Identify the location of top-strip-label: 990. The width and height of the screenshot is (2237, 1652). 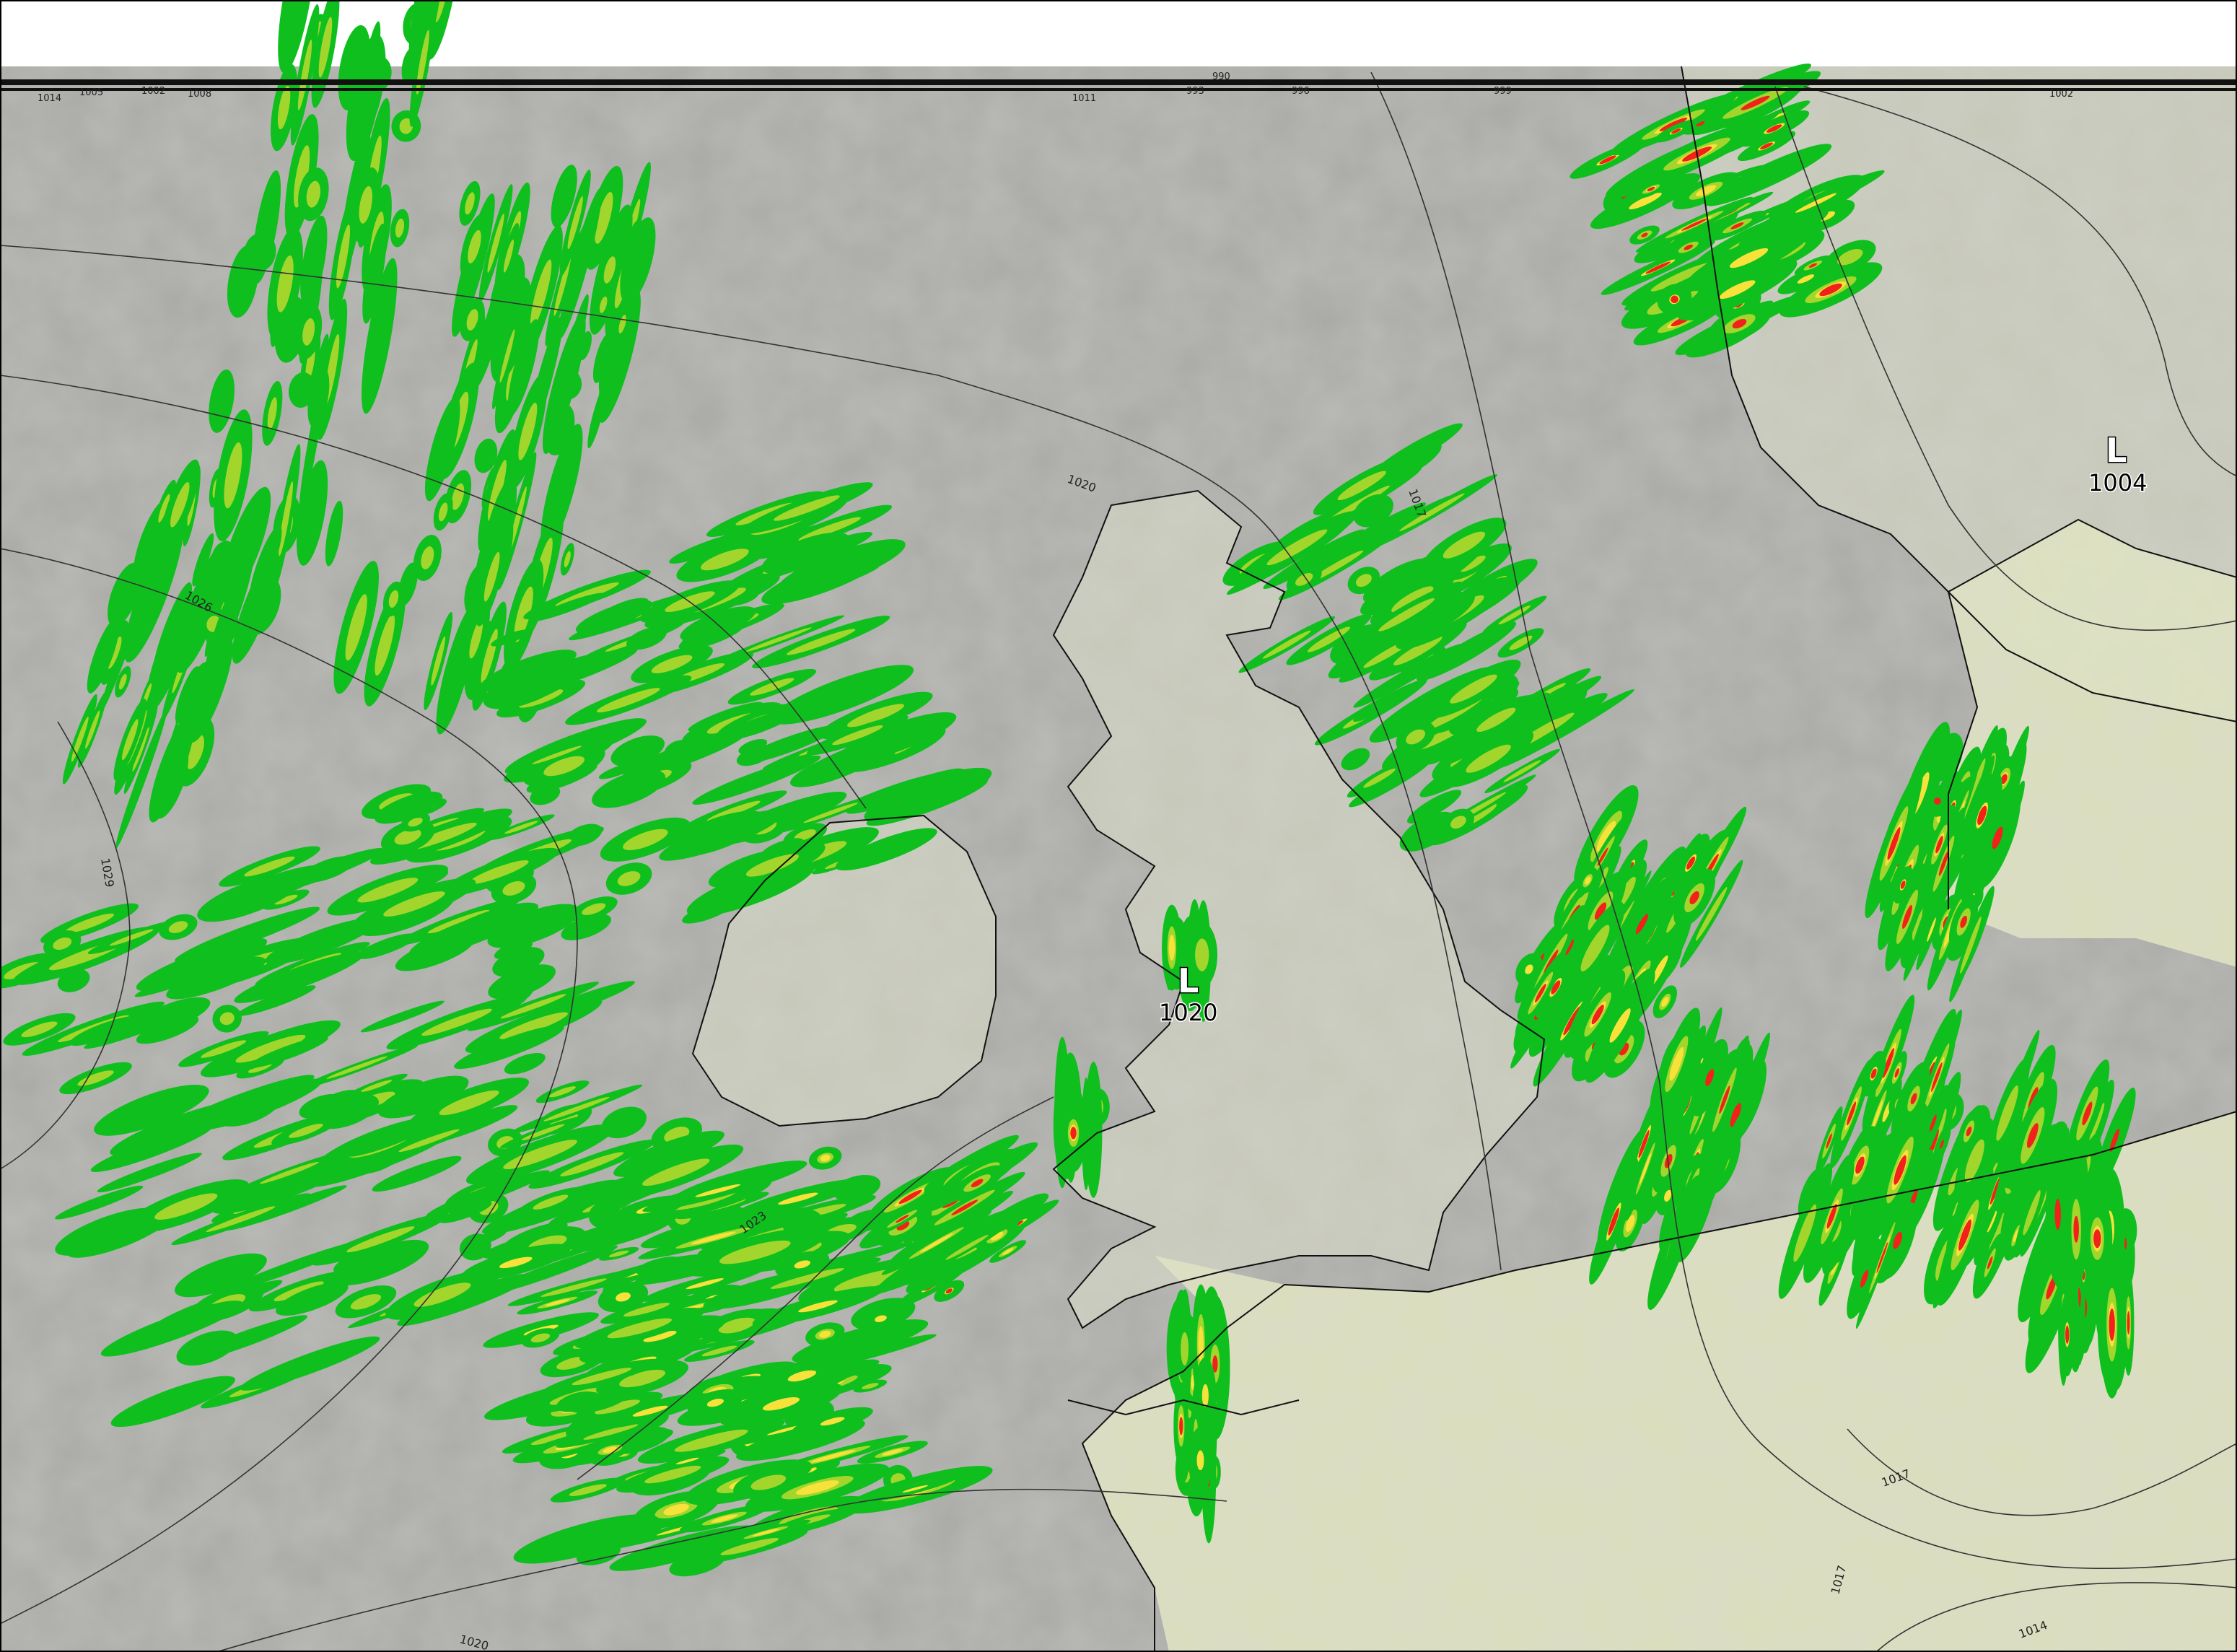
(1221, 76).